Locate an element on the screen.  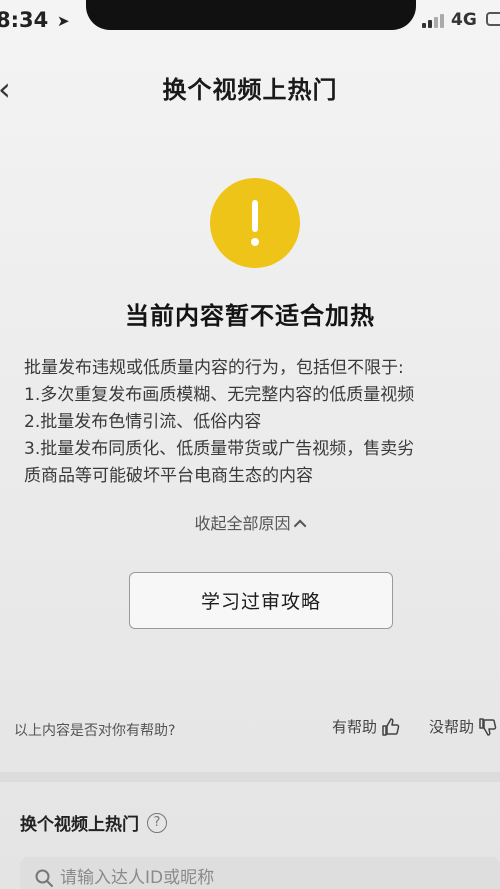
help-question-icon: ? is located at coordinates (157, 822).